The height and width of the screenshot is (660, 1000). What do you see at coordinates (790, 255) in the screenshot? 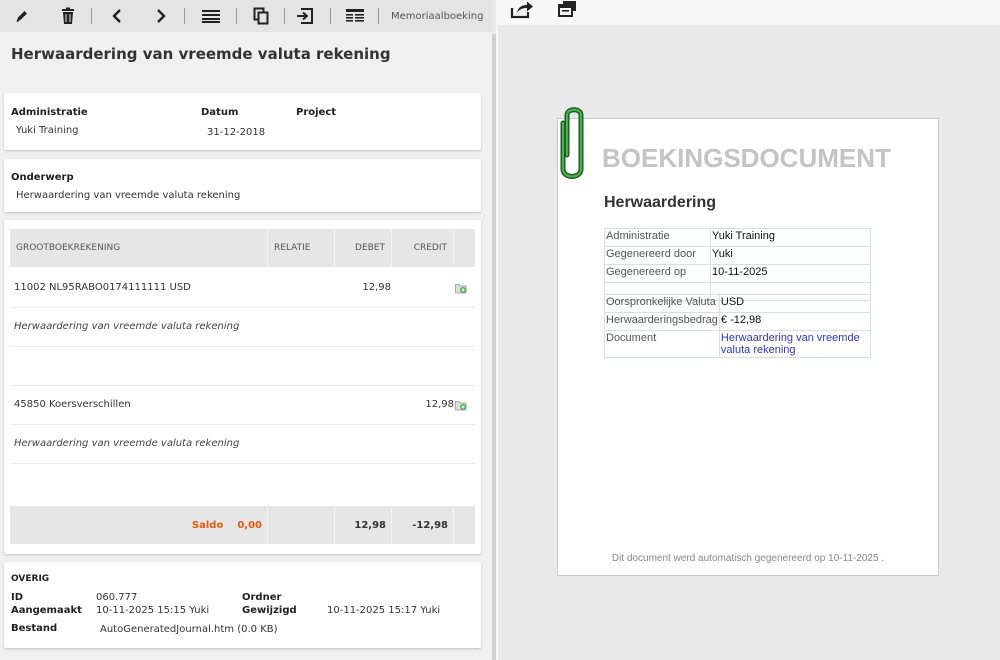
I see `info-value: Yuki` at bounding box center [790, 255].